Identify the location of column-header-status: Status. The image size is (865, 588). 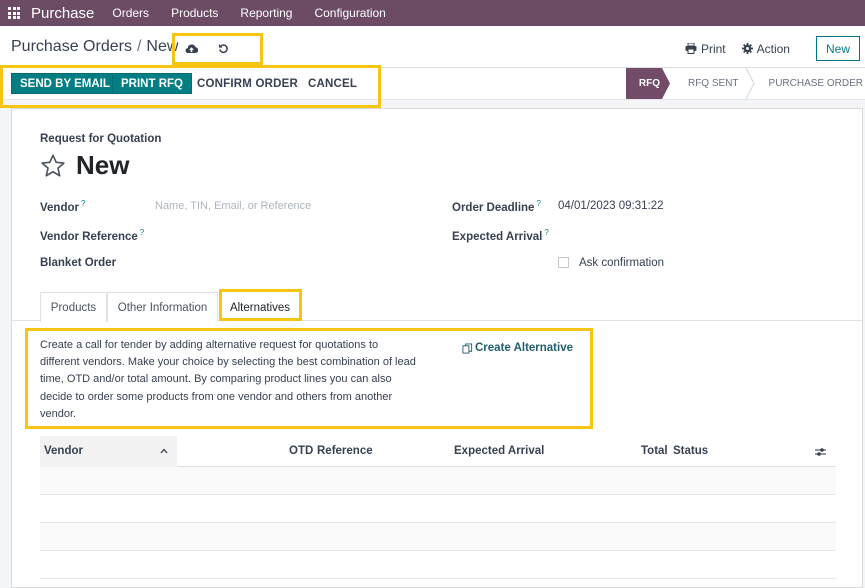
(690, 451).